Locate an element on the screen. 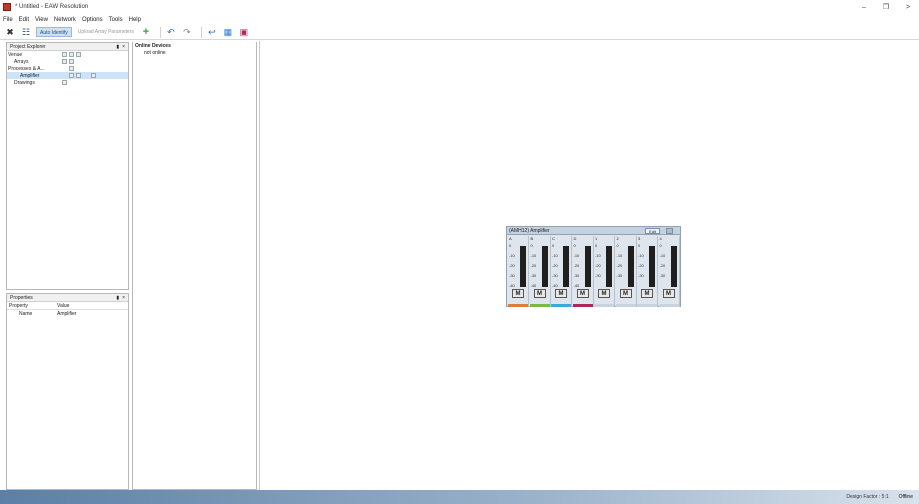  window-controls: – ❐ > is located at coordinates (886, 7).